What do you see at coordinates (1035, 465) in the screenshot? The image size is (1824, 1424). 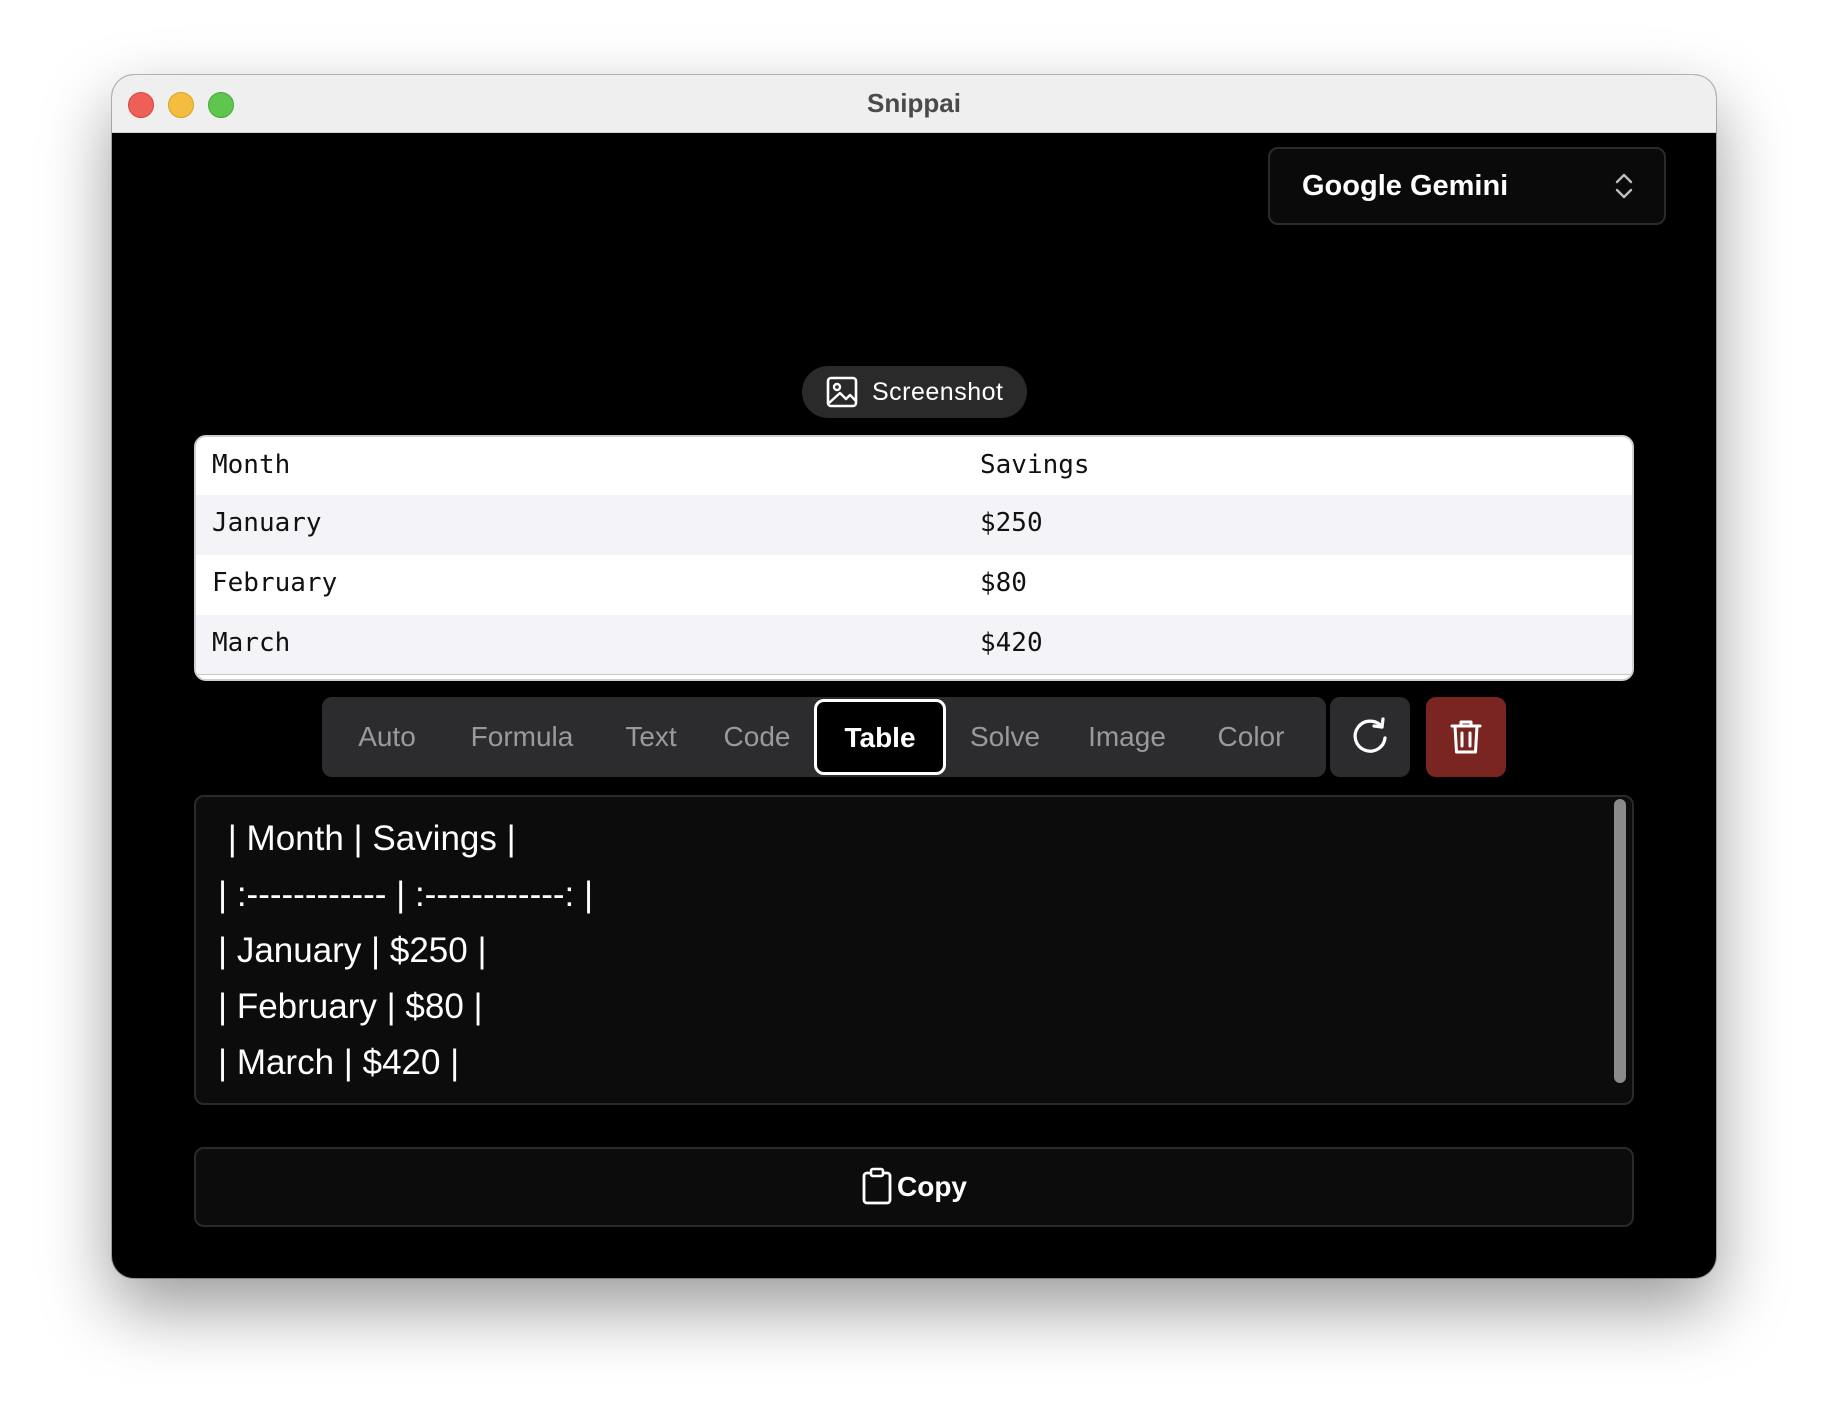 I see `preview-header-cell: Savings` at bounding box center [1035, 465].